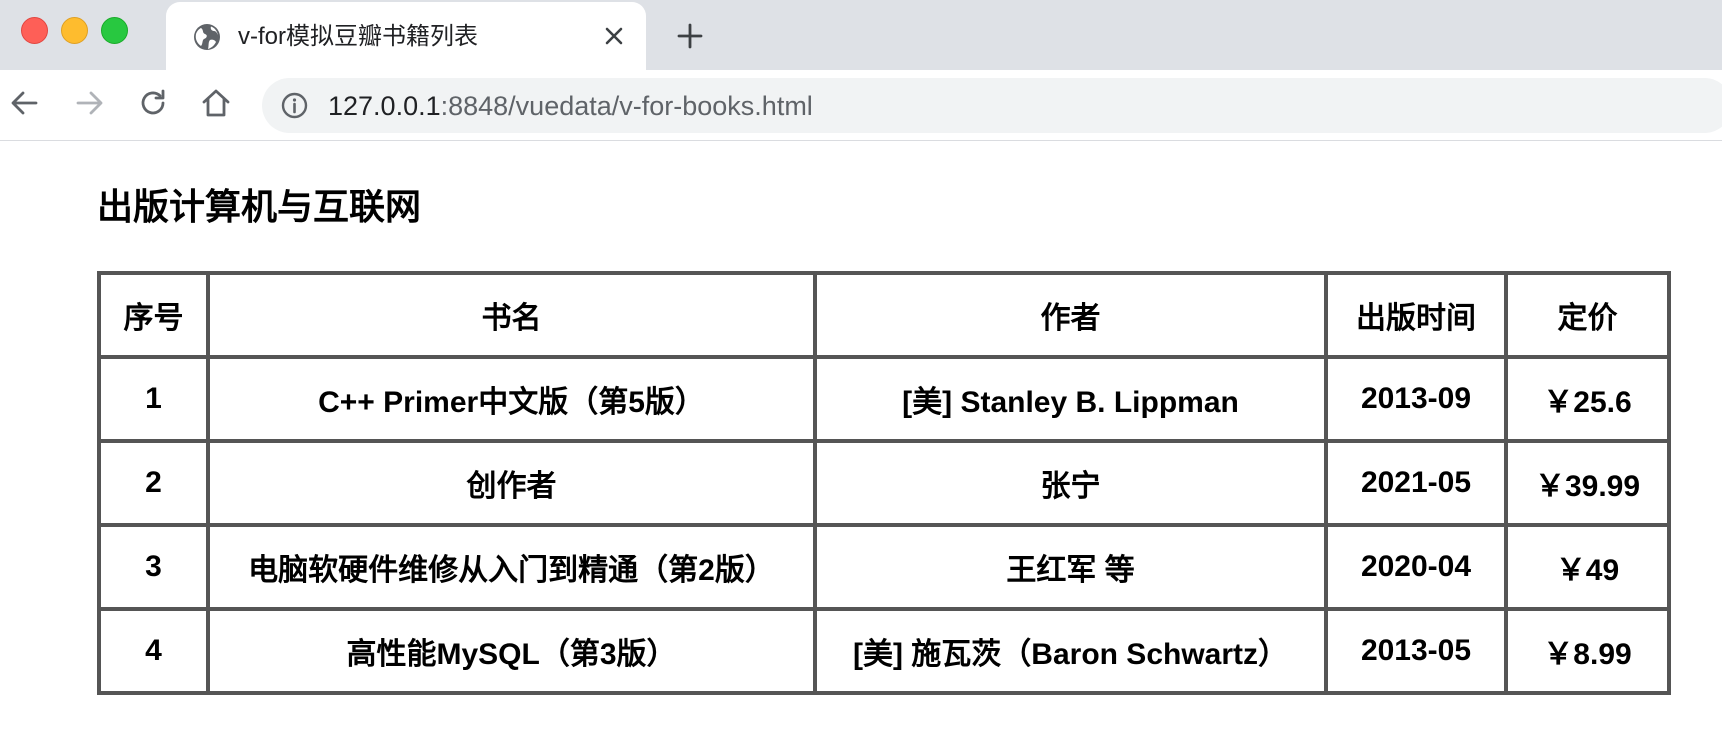 Image resolution: width=1722 pixels, height=748 pixels. What do you see at coordinates (1416, 651) in the screenshot?
I see `cell-date: 2013-05` at bounding box center [1416, 651].